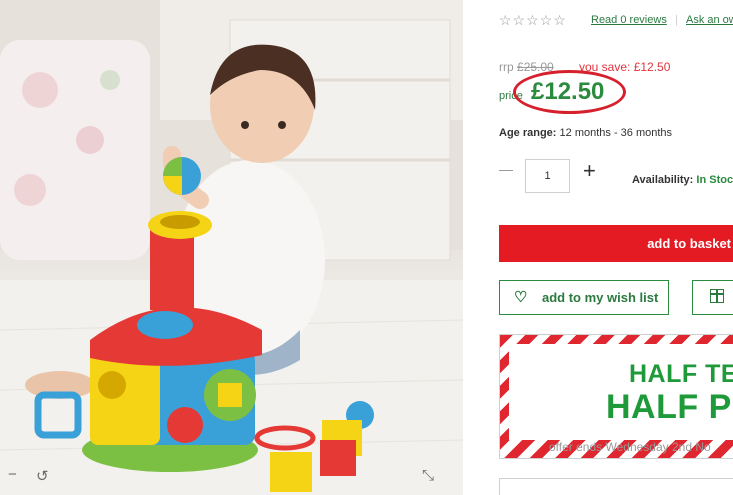 Image resolution: width=733 pixels, height=495 pixels. Describe the element at coordinates (600, 297) in the screenshot. I see `add-to-wishlist-label: add to my wish list` at that location.